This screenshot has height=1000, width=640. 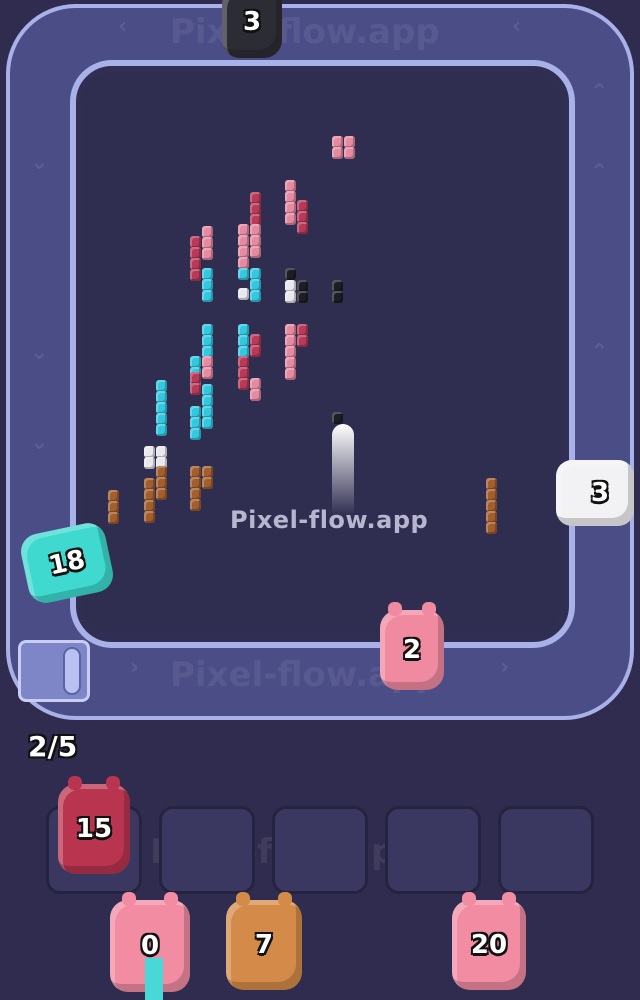 I want to click on track-unit-black: 3, so click(x=252, y=29).